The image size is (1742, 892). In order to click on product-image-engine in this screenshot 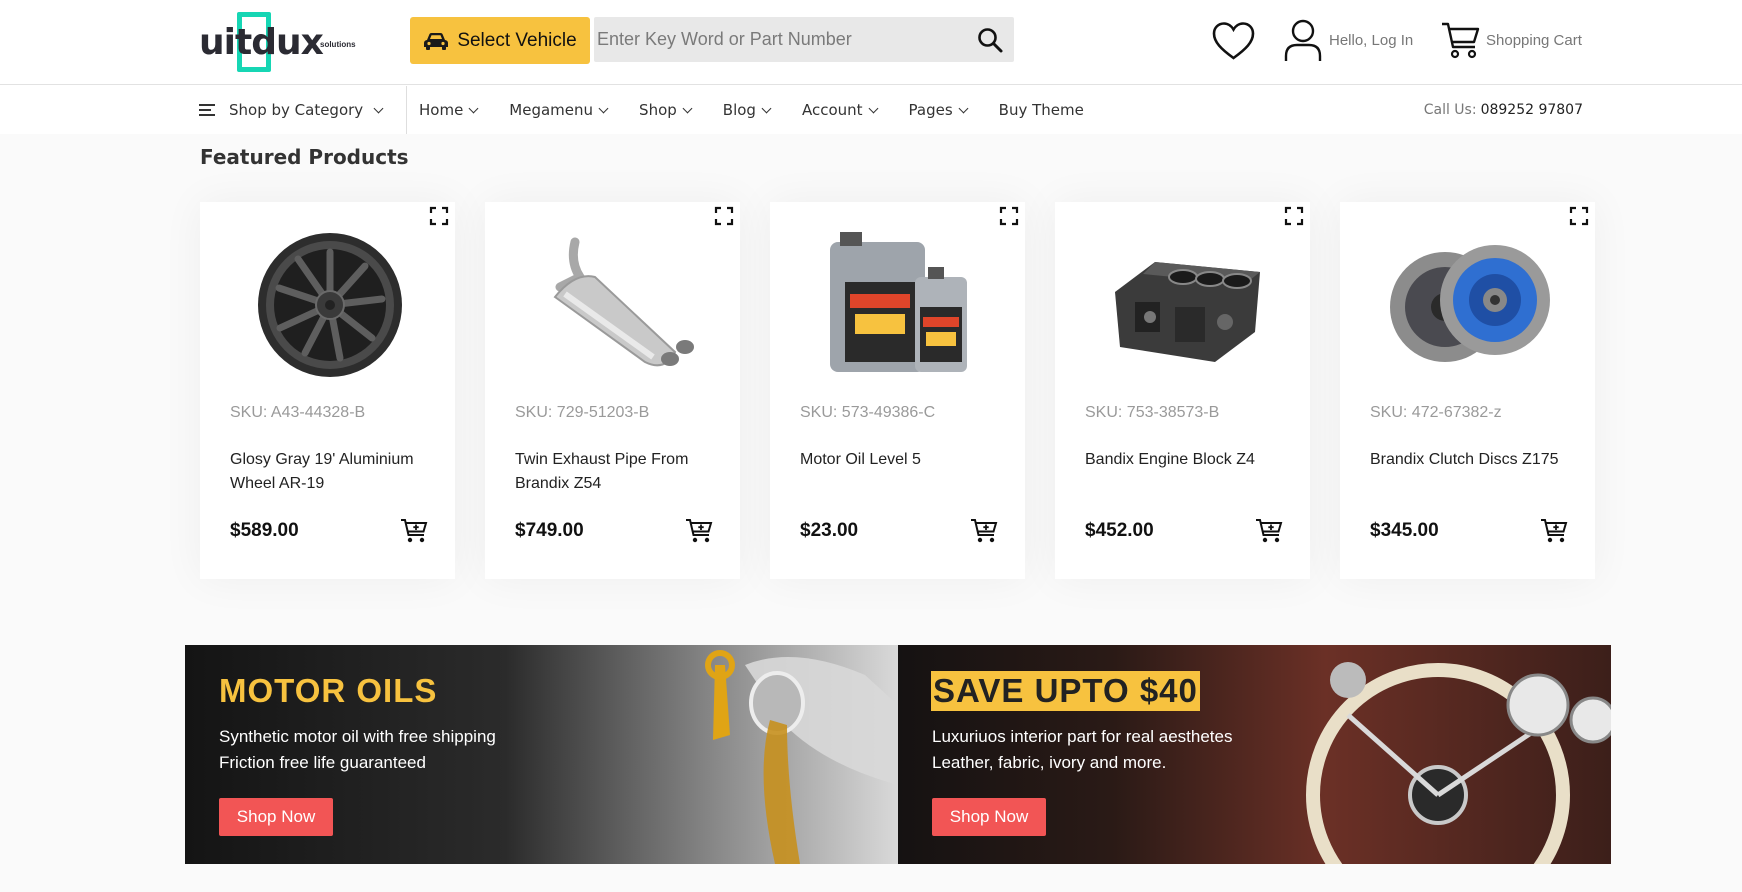, I will do `click(1182, 304)`.